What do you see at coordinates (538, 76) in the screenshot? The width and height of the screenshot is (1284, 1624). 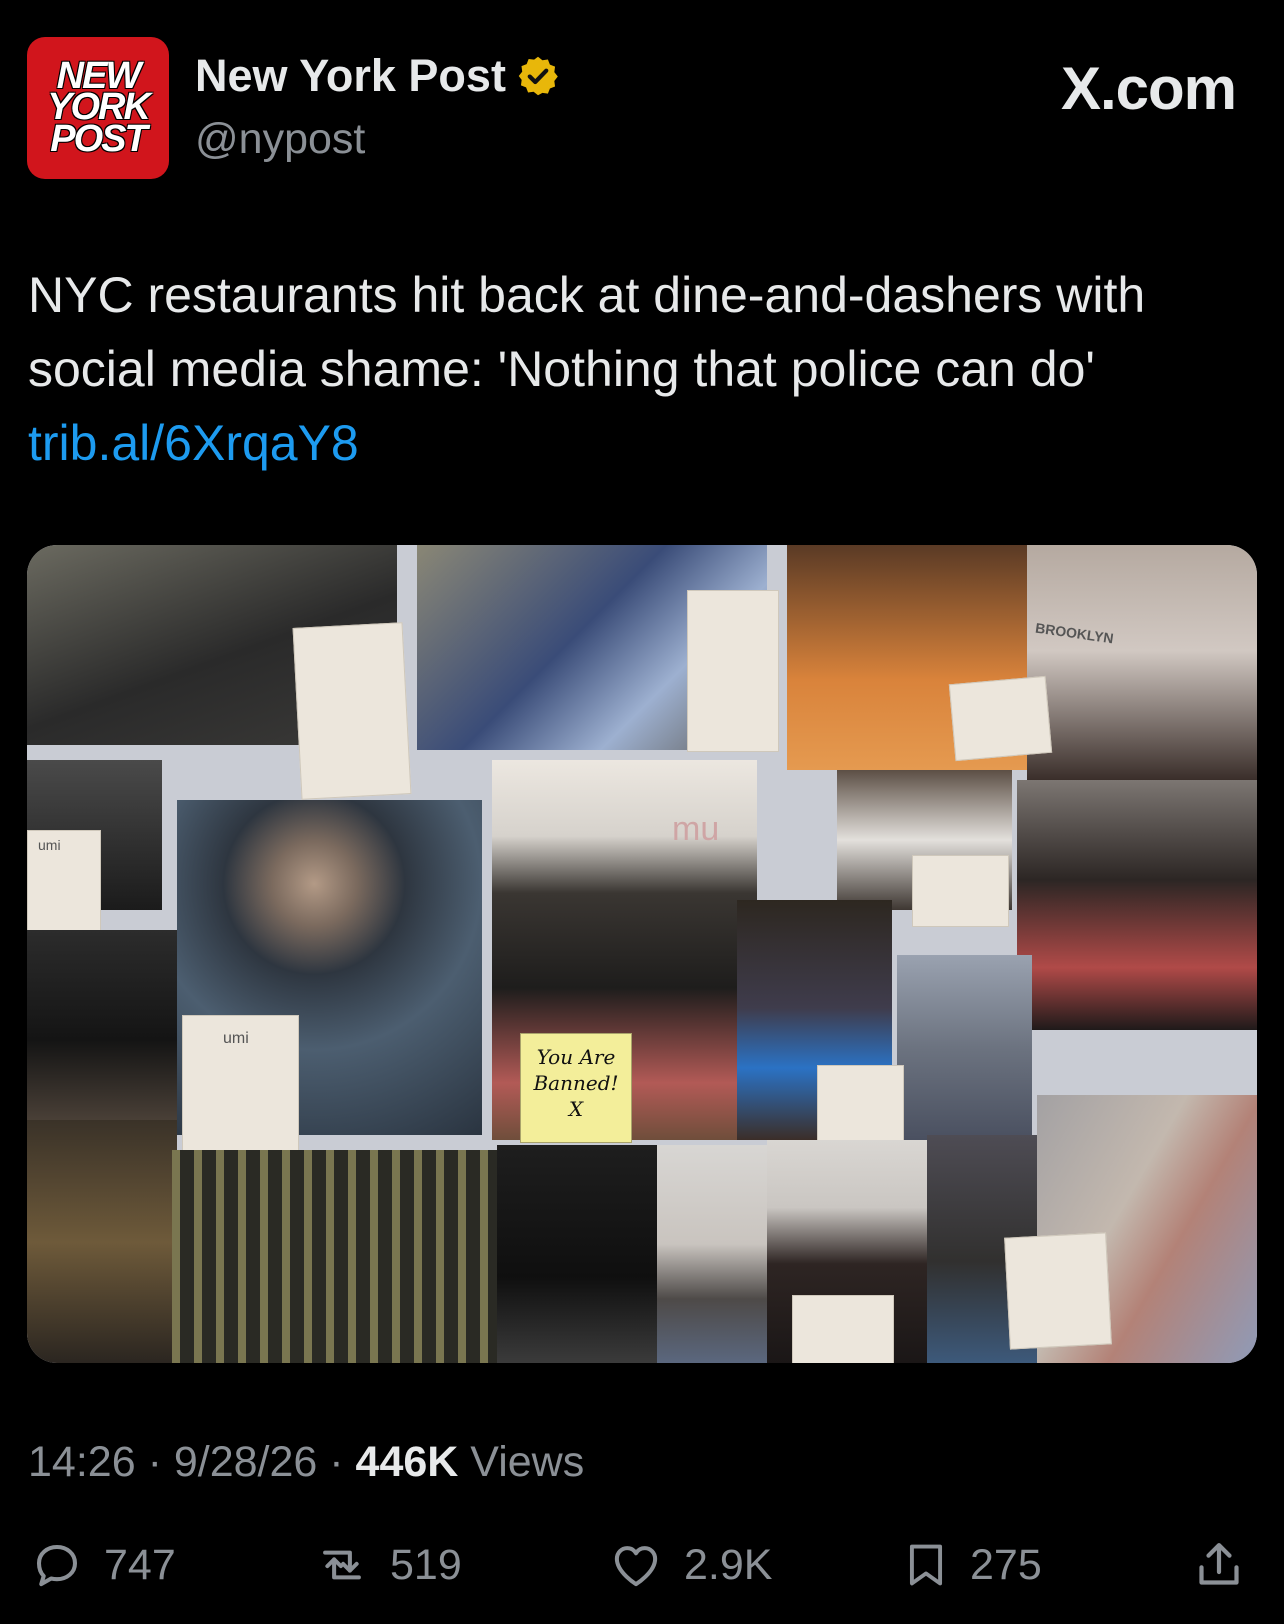 I see `verified-badge-icon` at bounding box center [538, 76].